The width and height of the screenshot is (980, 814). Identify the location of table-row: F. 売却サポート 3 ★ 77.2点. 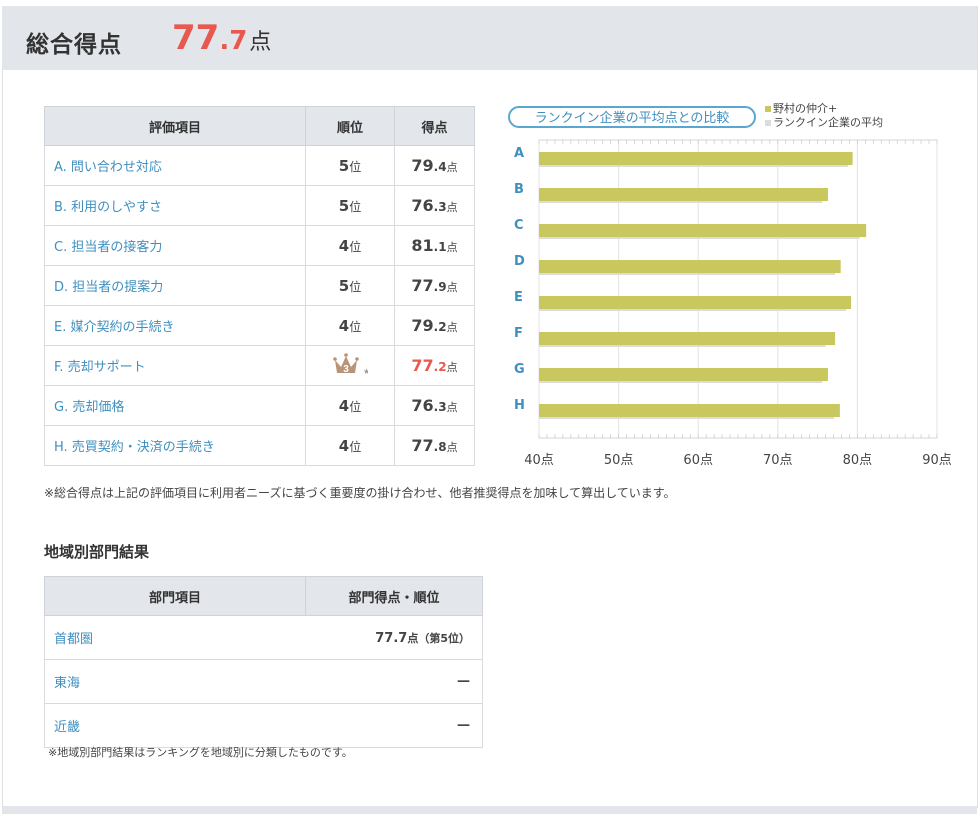
(259, 365).